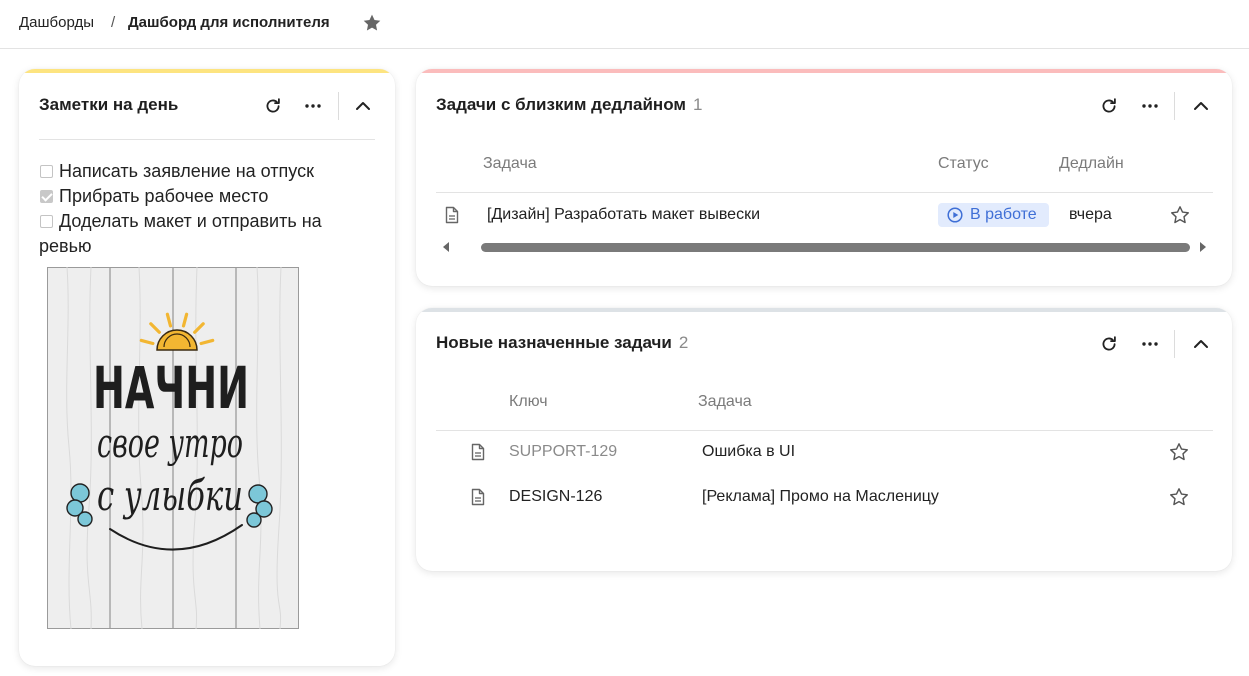 The width and height of the screenshot is (1249, 676). I want to click on task-title-link: [Реклама] Промо на Масленицу, so click(820, 497).